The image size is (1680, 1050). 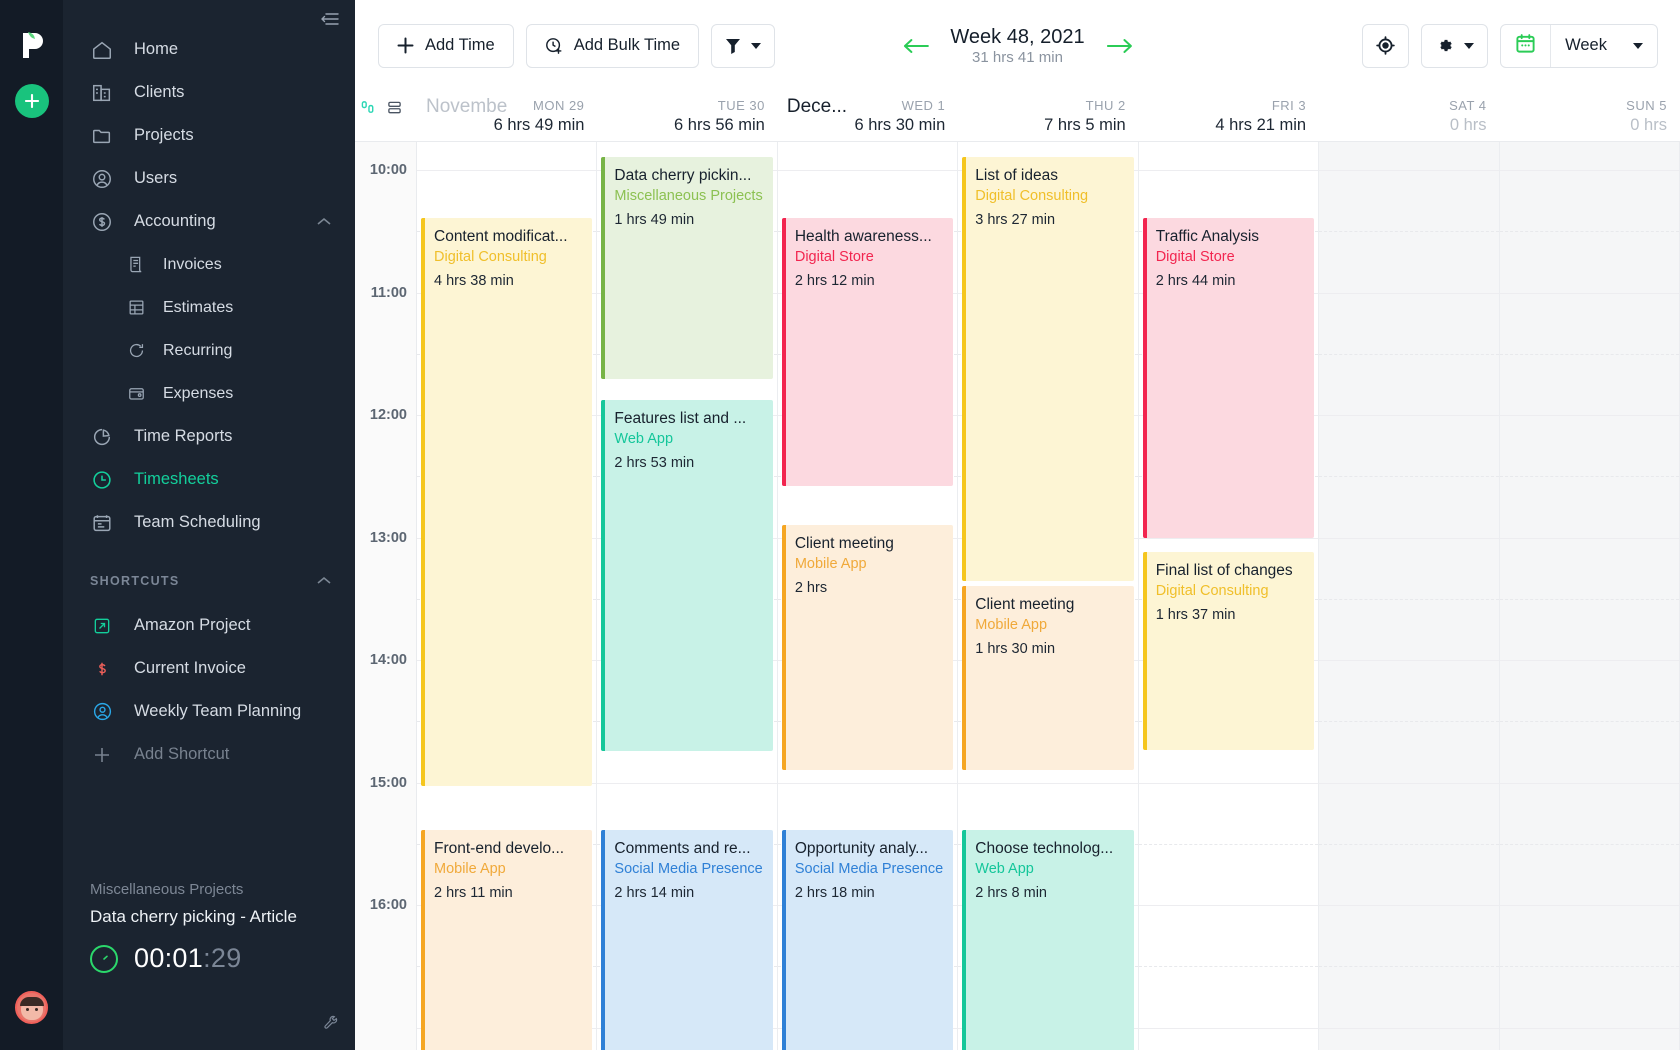 What do you see at coordinates (900, 125) in the screenshot?
I see `day-total: 6 hrs 30 min` at bounding box center [900, 125].